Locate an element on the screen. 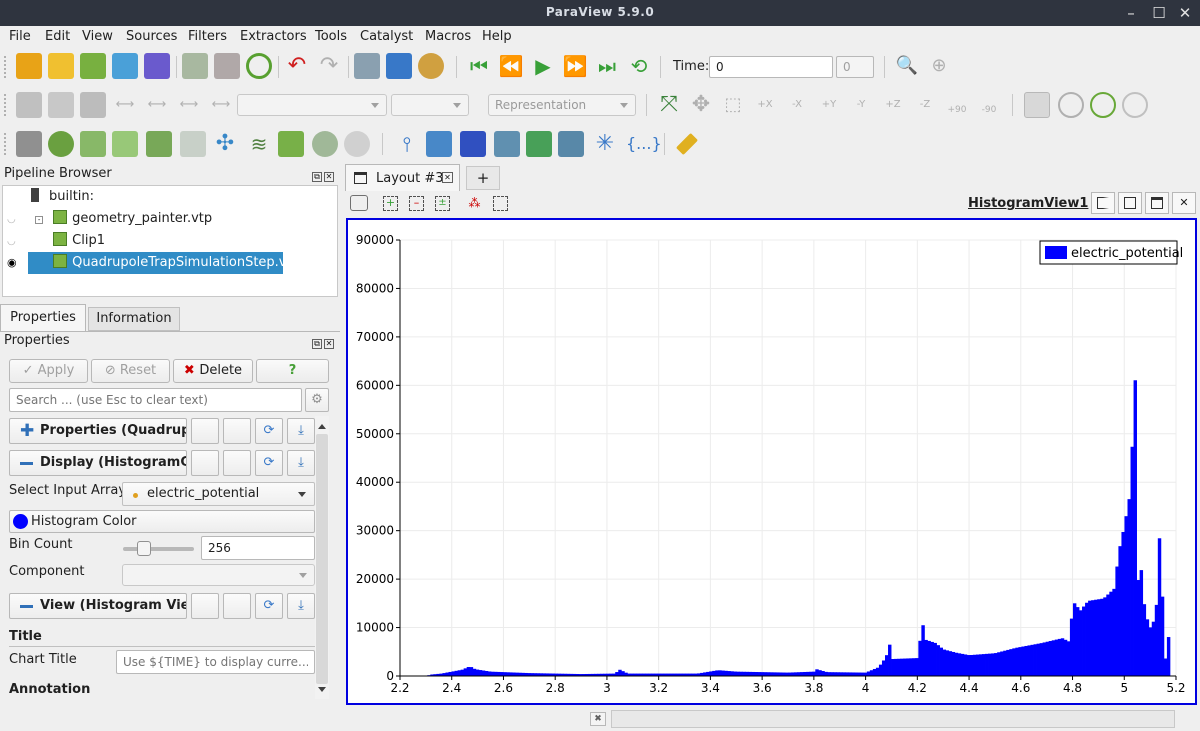 This screenshot has height=731, width=1200. zoom-closest-icon: ✥ is located at coordinates (701, 105).